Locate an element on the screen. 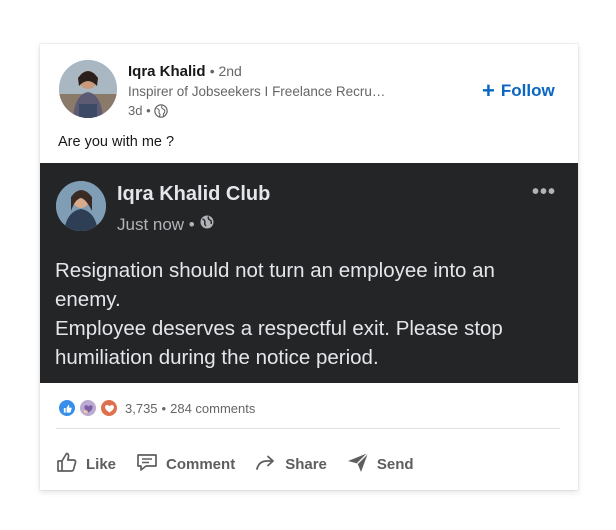  connection-degree: • 2nd is located at coordinates (225, 71).